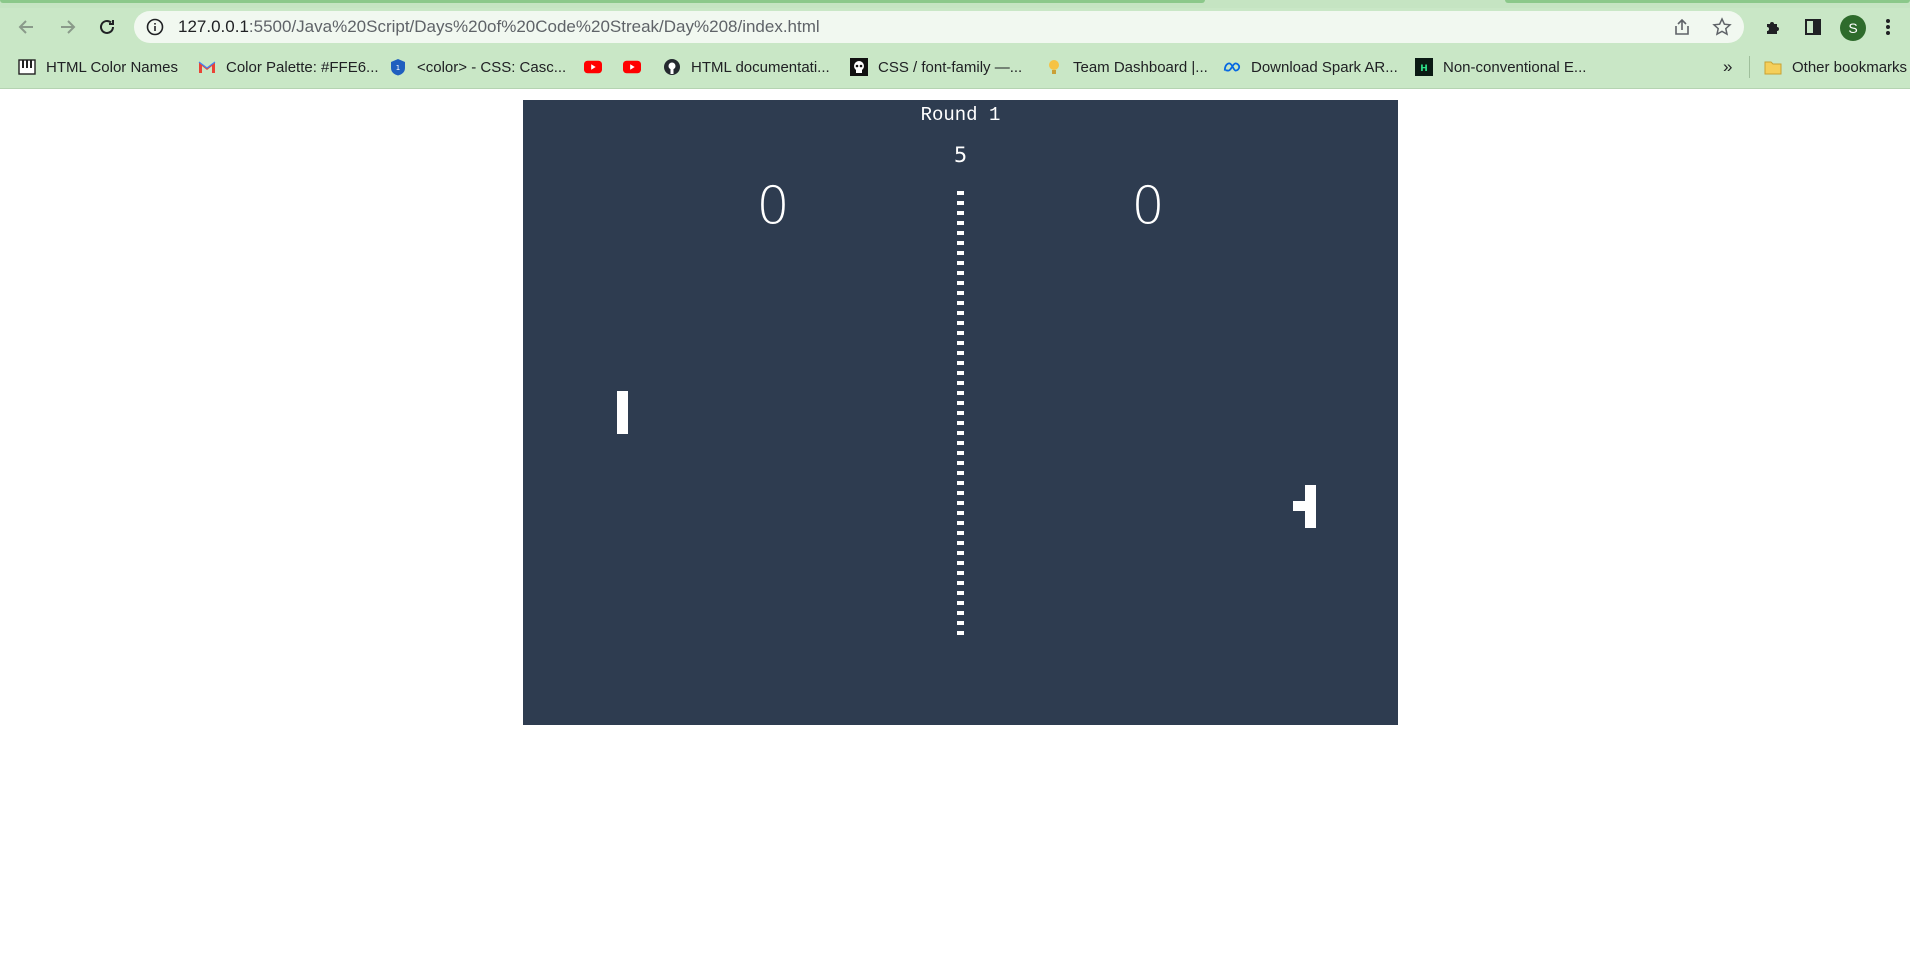 This screenshot has height=980, width=1910. What do you see at coordinates (1310, 506) in the screenshot?
I see `right-paddle` at bounding box center [1310, 506].